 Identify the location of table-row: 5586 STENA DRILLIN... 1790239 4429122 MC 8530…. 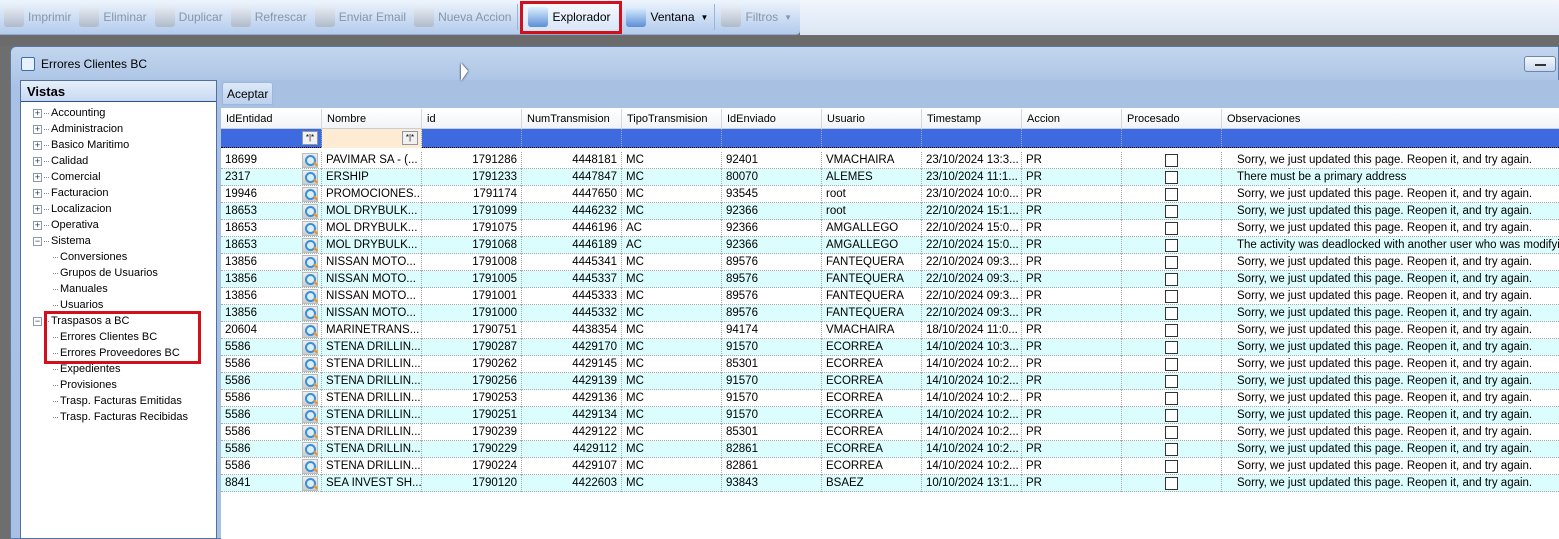
(890, 432).